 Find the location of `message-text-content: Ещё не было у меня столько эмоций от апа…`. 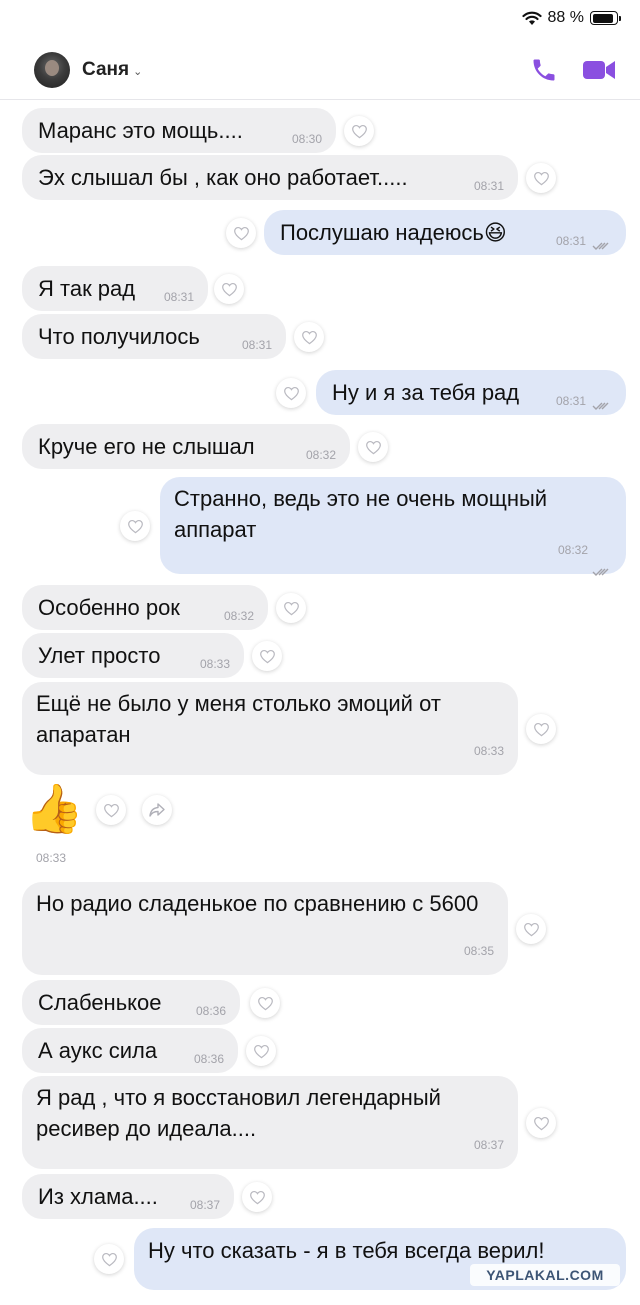

message-text-content: Ещё не было у меня столько эмоций от апа… is located at coordinates (238, 719).